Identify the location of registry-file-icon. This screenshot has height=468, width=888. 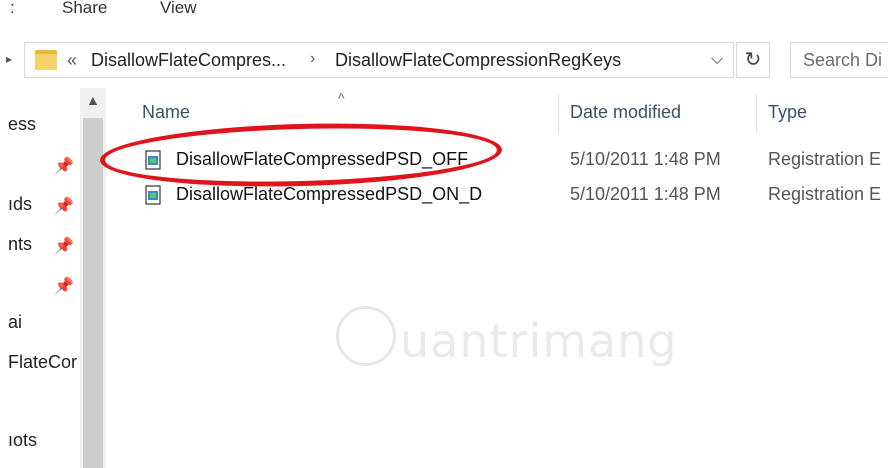
(153, 195).